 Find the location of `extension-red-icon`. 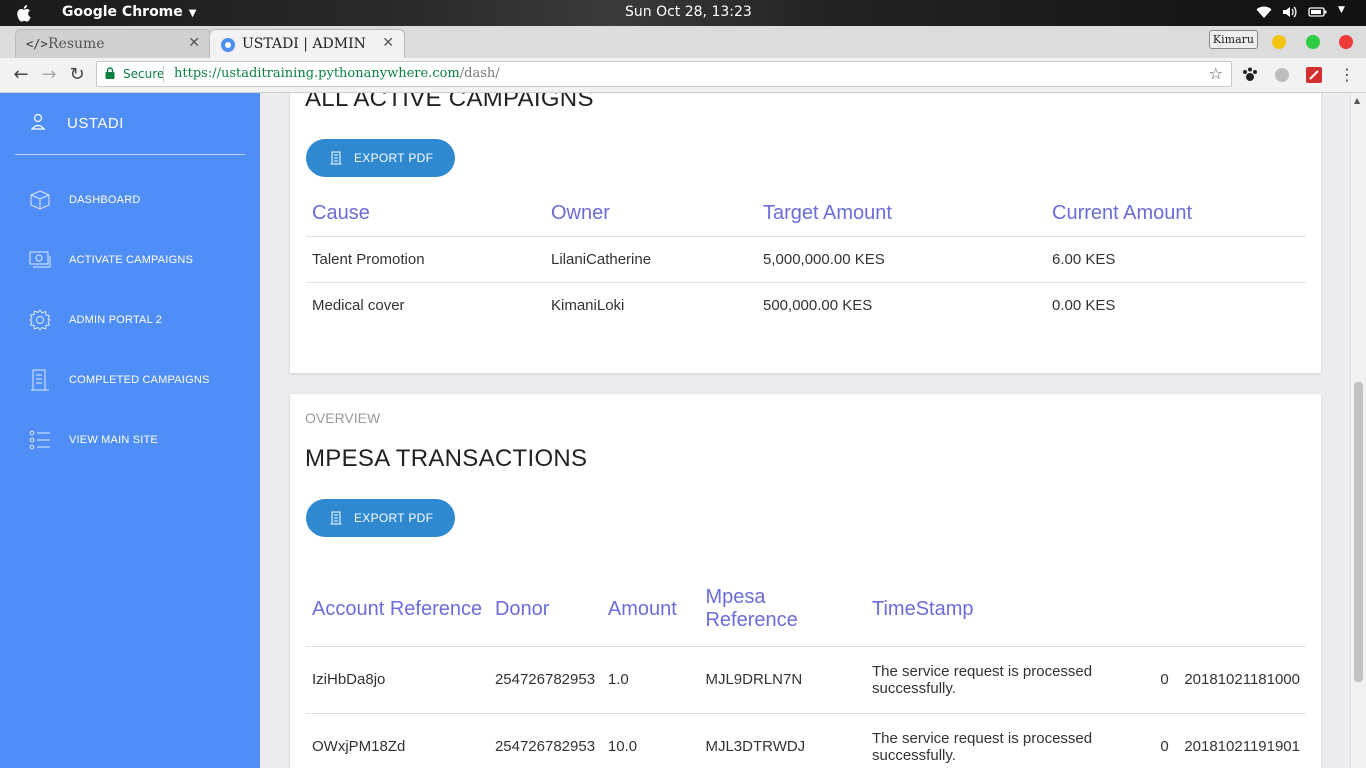

extension-red-icon is located at coordinates (1314, 75).